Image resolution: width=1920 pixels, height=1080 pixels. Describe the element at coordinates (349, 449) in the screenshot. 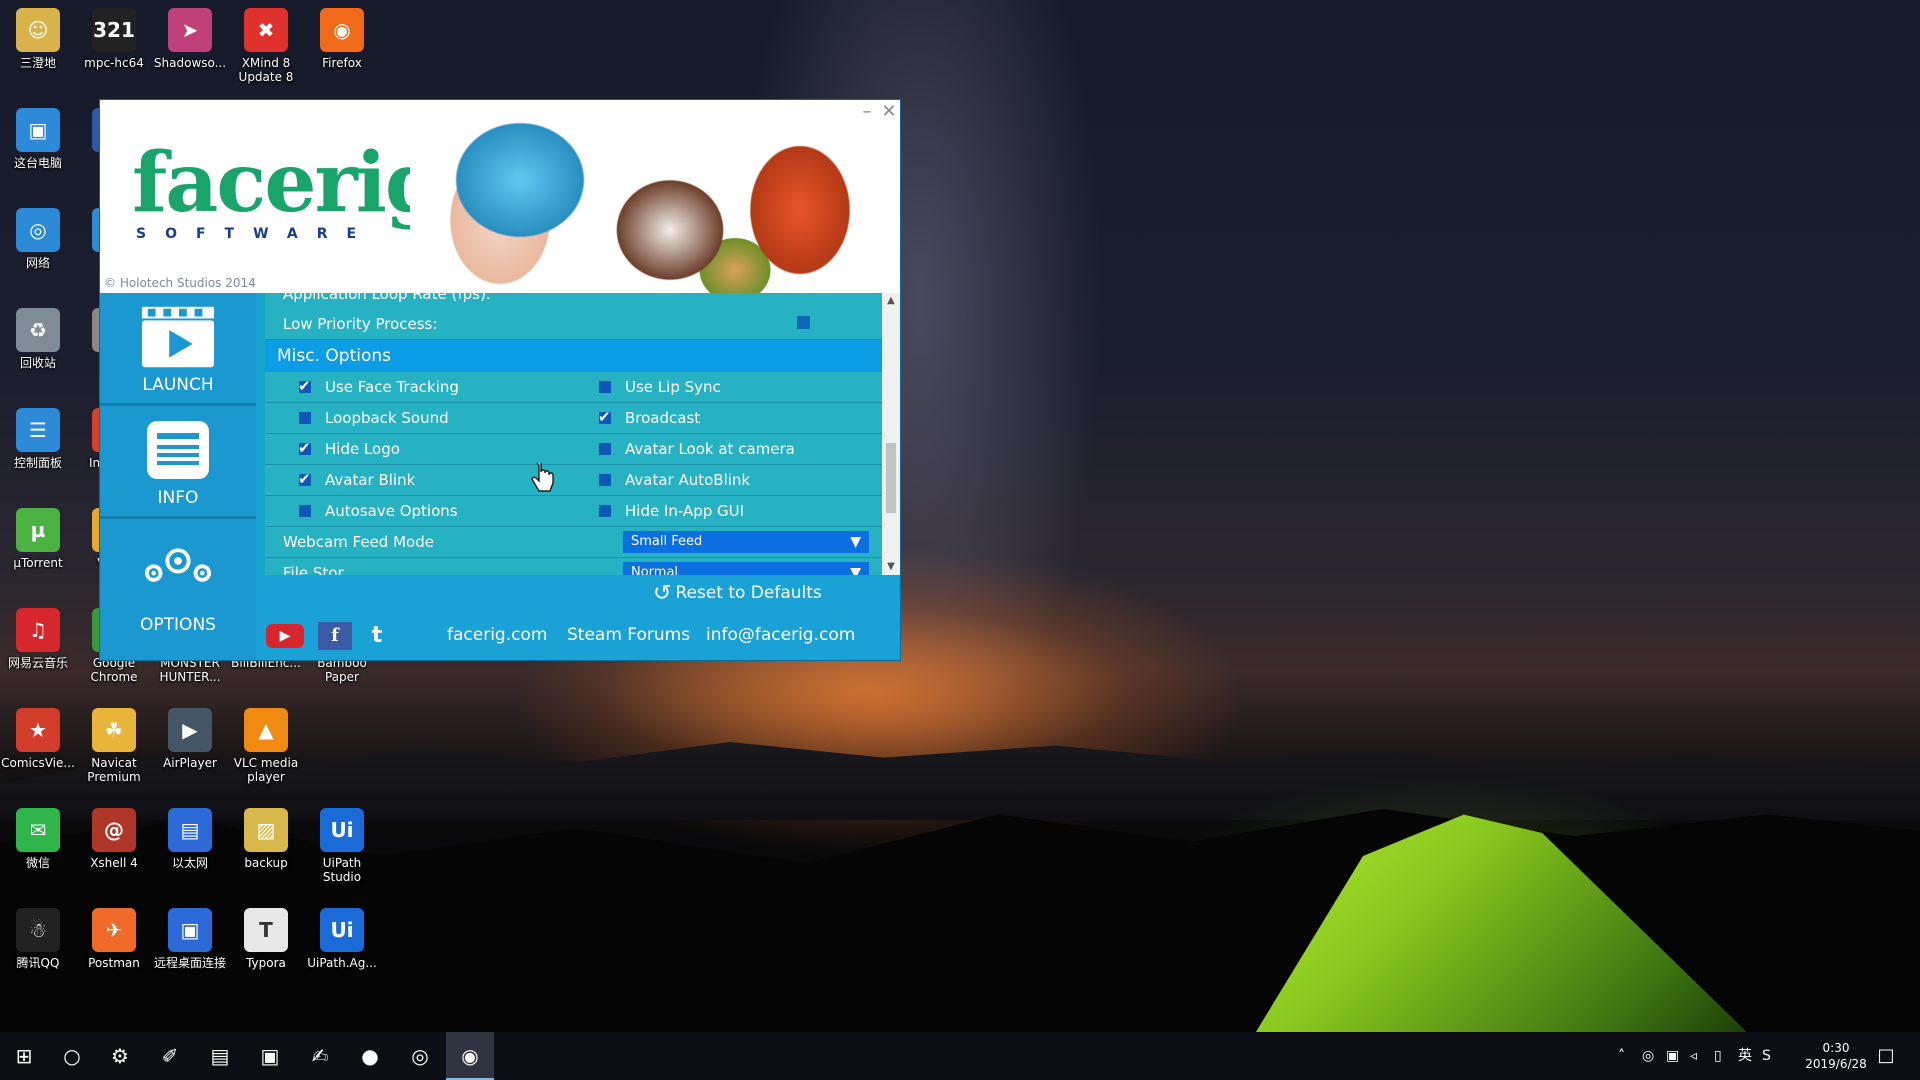

I see `option-checkbox-row: Hide Logo` at that location.